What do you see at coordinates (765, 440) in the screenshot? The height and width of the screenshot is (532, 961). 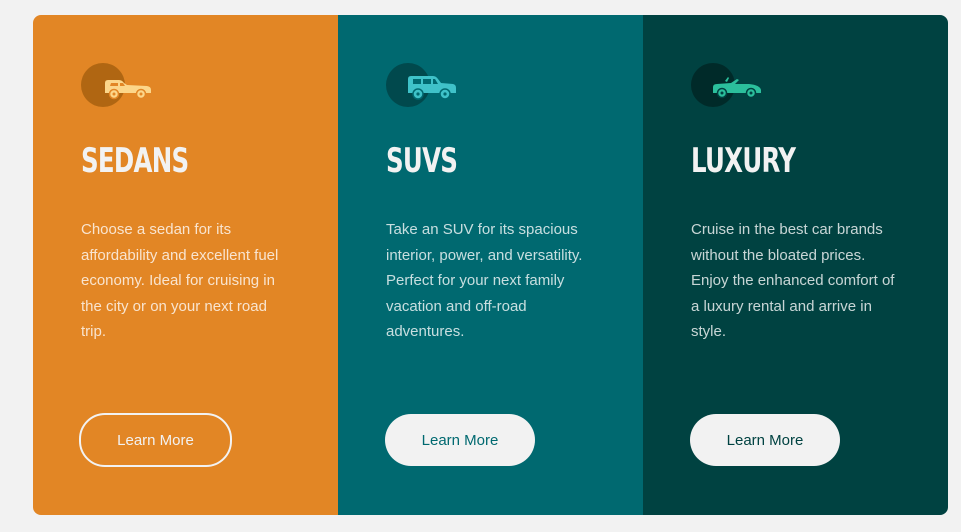 I see `learn-more-button-luxury: Learn More` at bounding box center [765, 440].